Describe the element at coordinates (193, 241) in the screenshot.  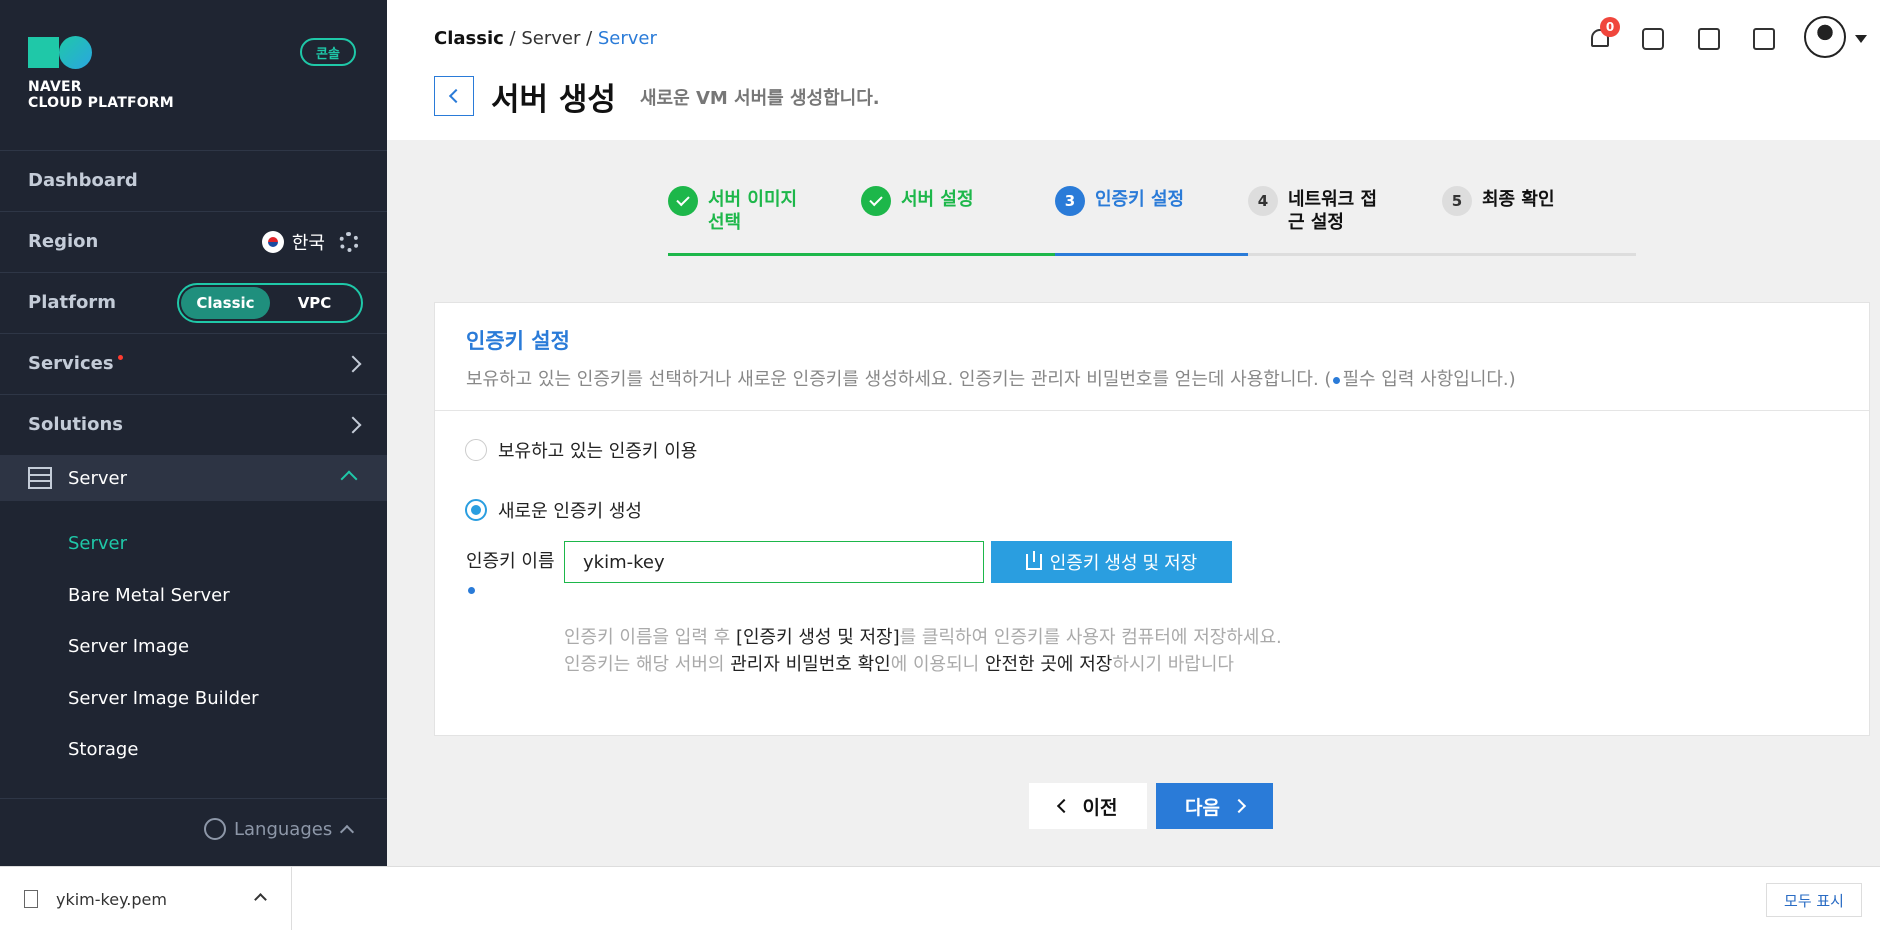
I see `sidebar-item-region: Region 한국` at that location.